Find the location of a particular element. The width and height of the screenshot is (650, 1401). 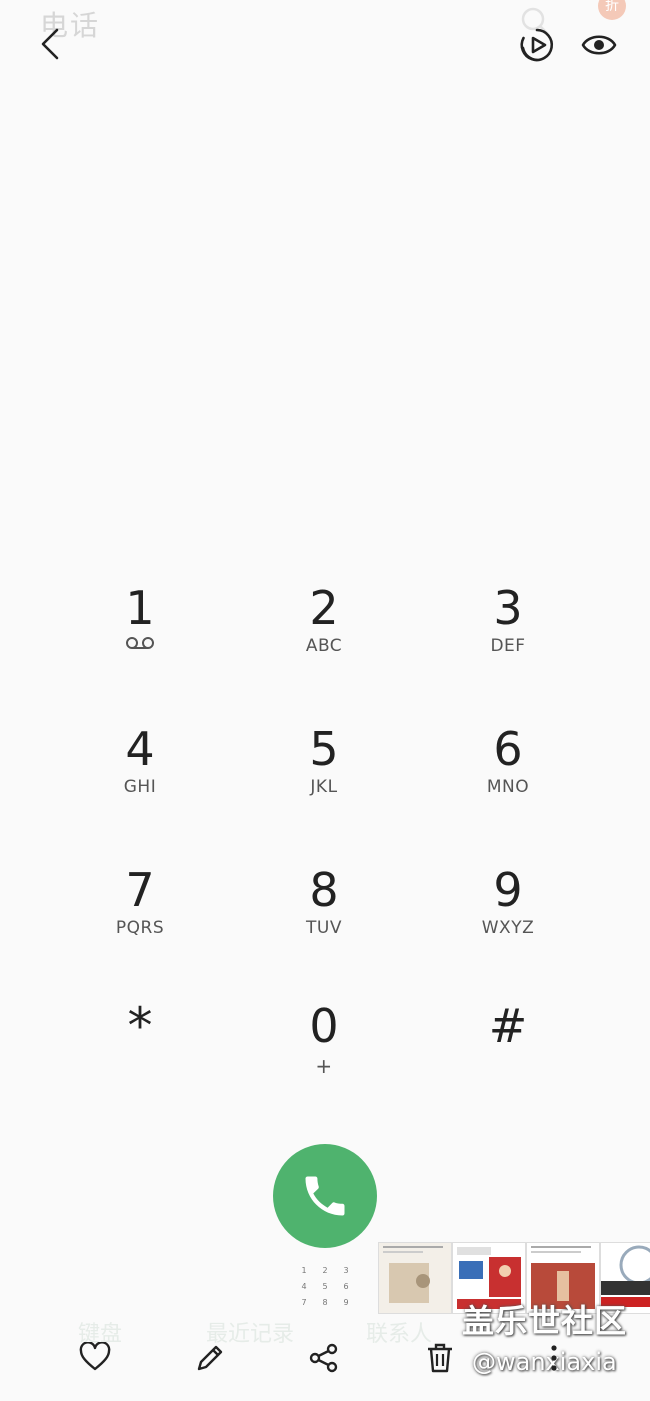

mini-digit: 9 is located at coordinates (346, 1302).